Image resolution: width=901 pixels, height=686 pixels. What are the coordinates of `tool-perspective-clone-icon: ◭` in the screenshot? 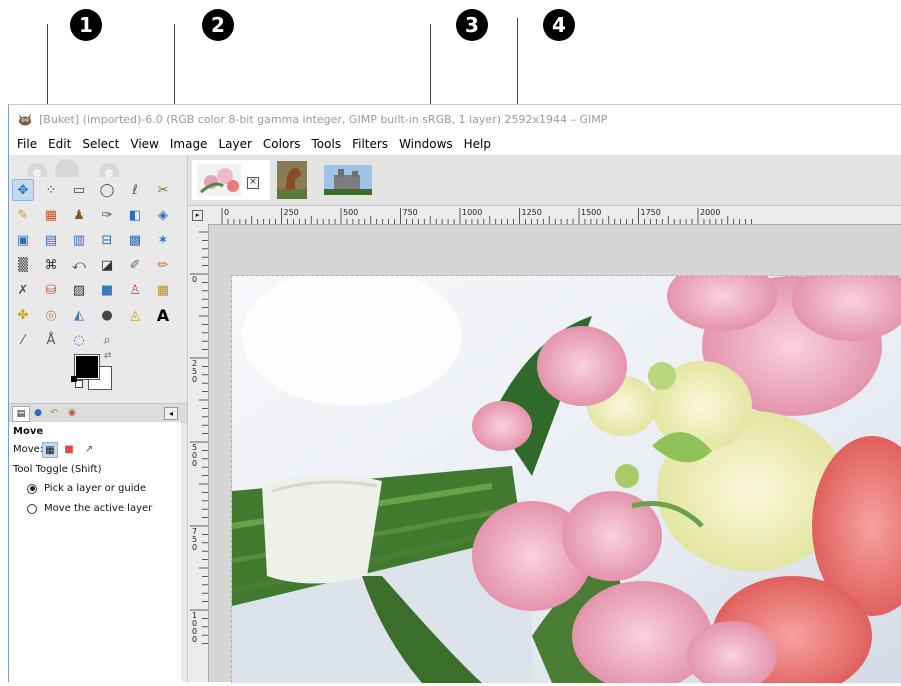 It's located at (79, 315).